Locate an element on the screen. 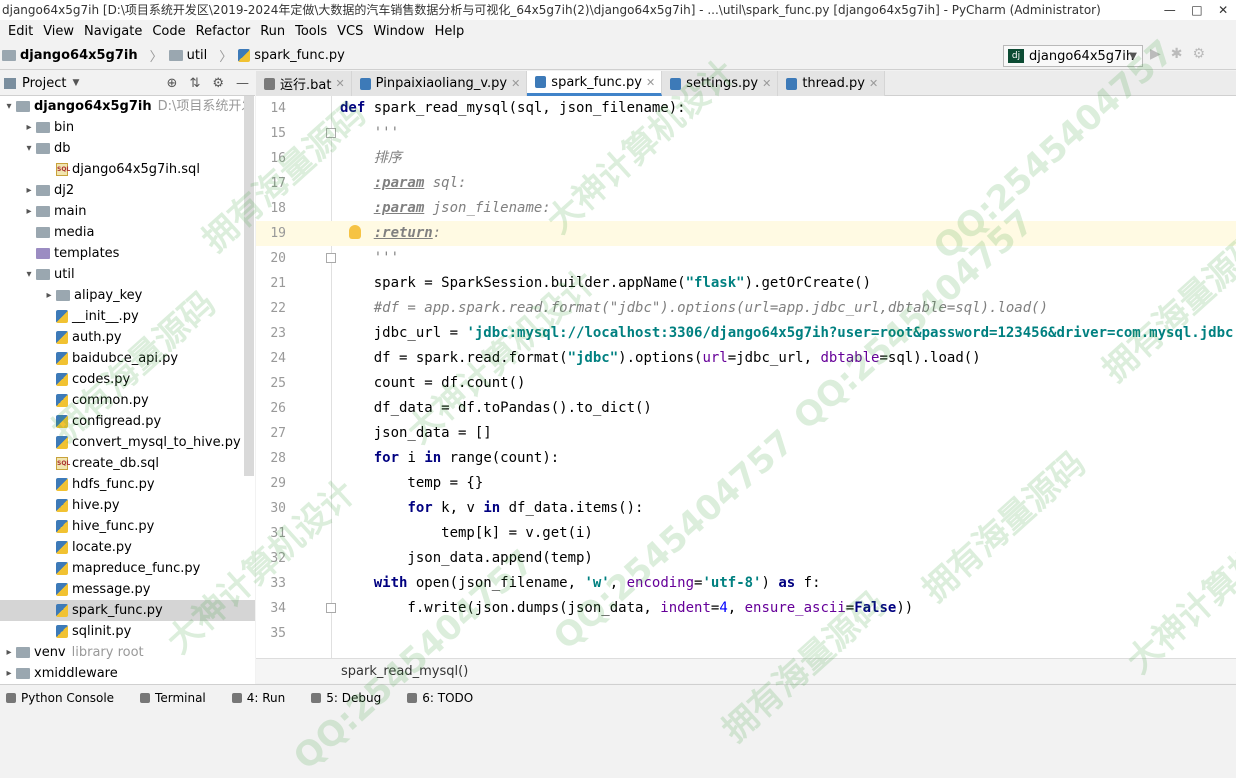 The width and height of the screenshot is (1236, 778). menu-item-refactor: Refactor is located at coordinates (223, 31).